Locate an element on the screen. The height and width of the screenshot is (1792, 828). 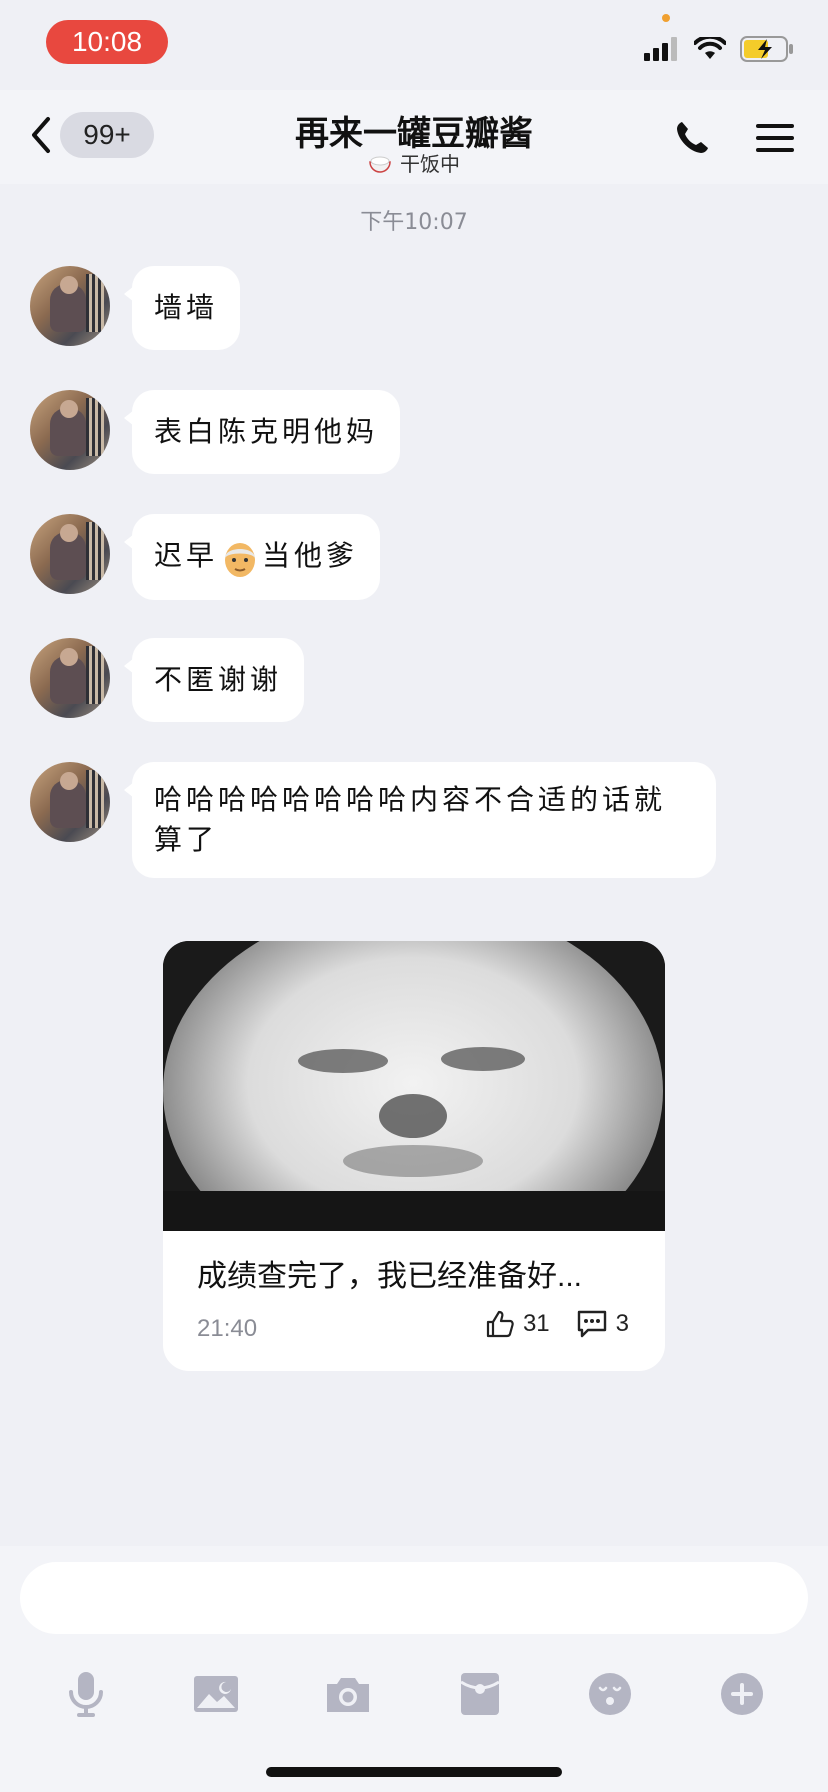
post-time: 21:40 is located at coordinates (227, 1328).